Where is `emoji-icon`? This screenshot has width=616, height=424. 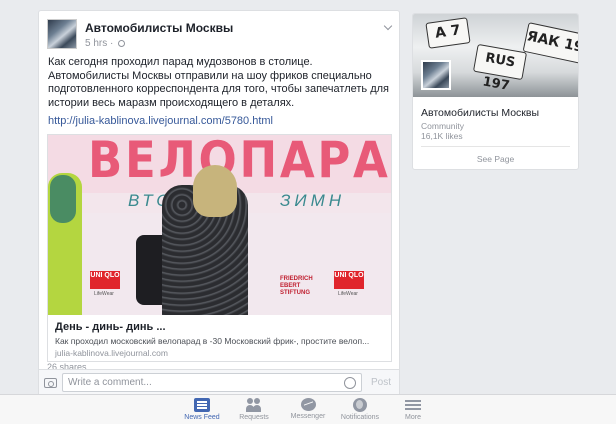 emoji-icon is located at coordinates (350, 383).